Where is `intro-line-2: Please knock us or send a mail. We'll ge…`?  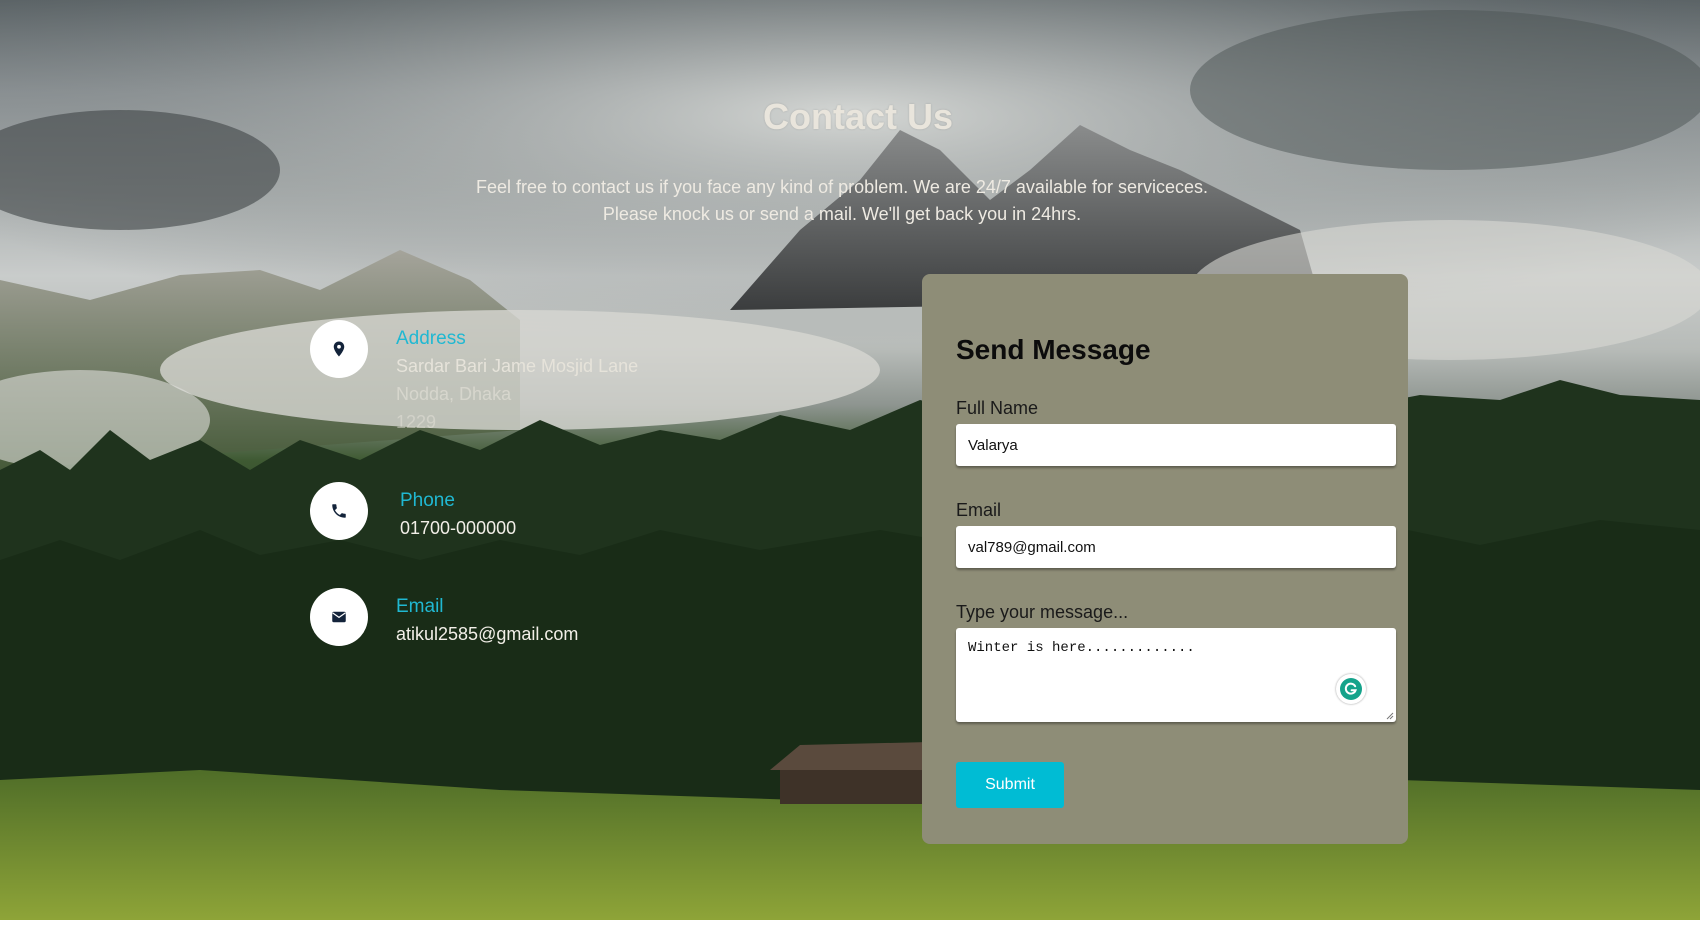 intro-line-2: Please knock us or send a mail. We'll ge… is located at coordinates (842, 214).